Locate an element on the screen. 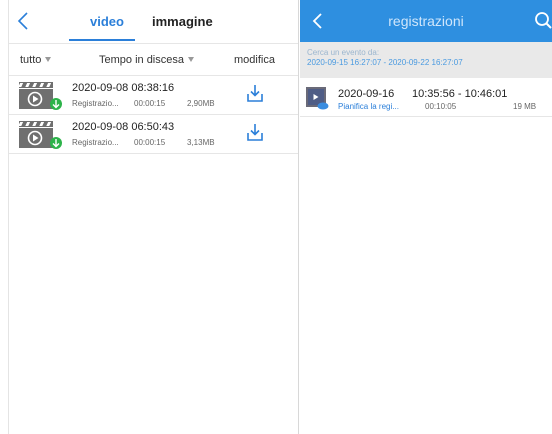  video-size: 3,13MB is located at coordinates (201, 142).